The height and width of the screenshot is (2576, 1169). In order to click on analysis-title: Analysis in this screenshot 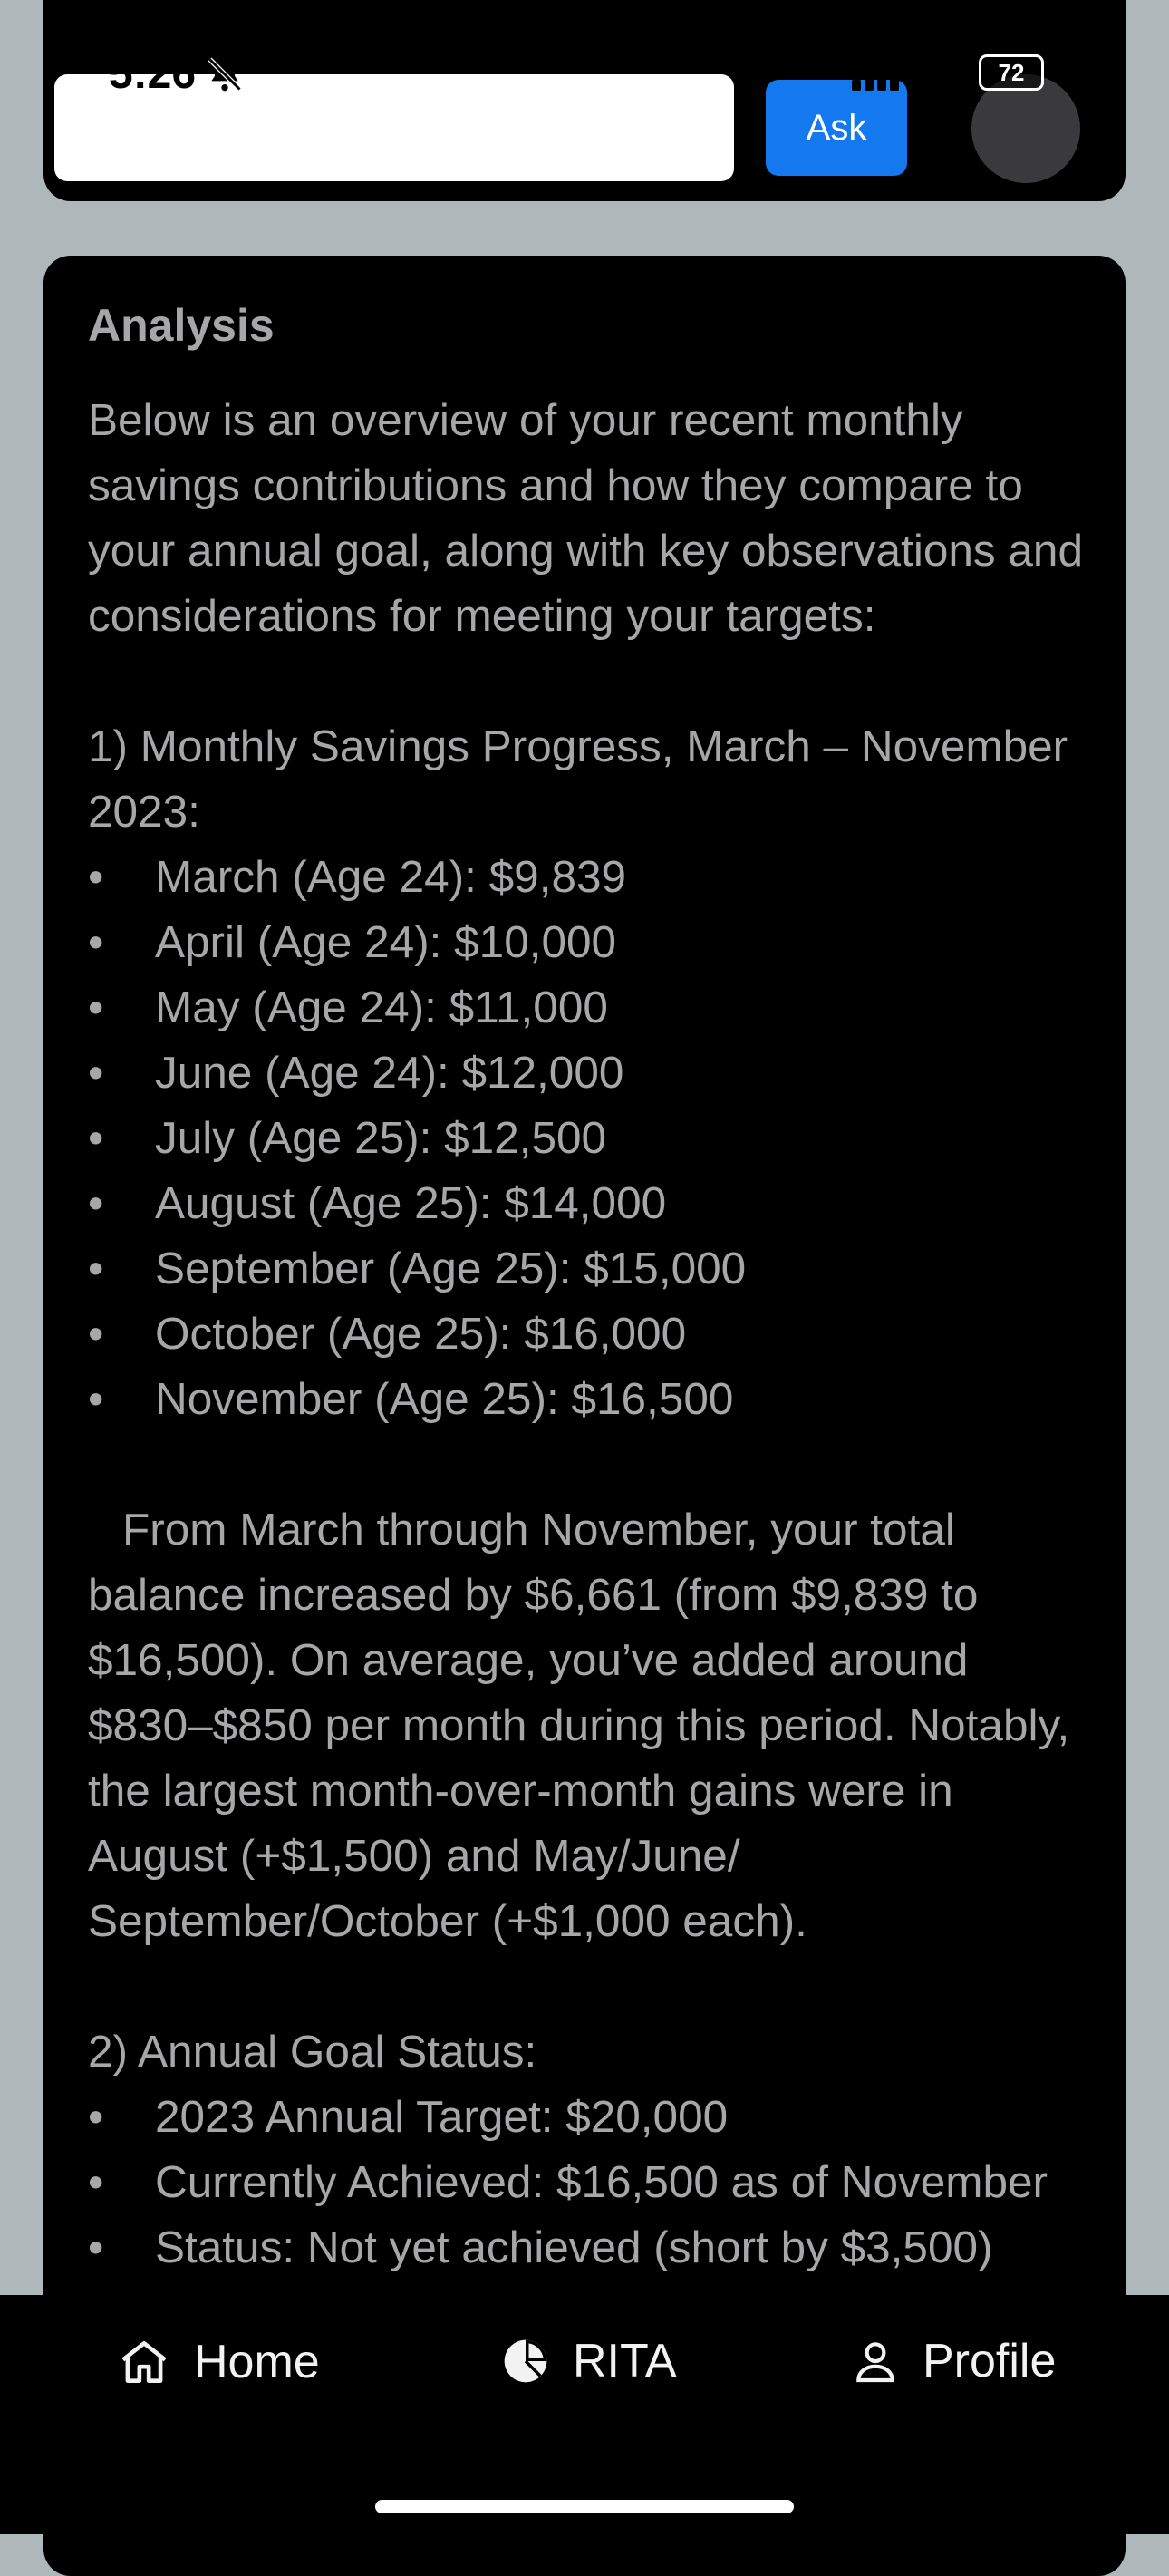, I will do `click(181, 325)`.